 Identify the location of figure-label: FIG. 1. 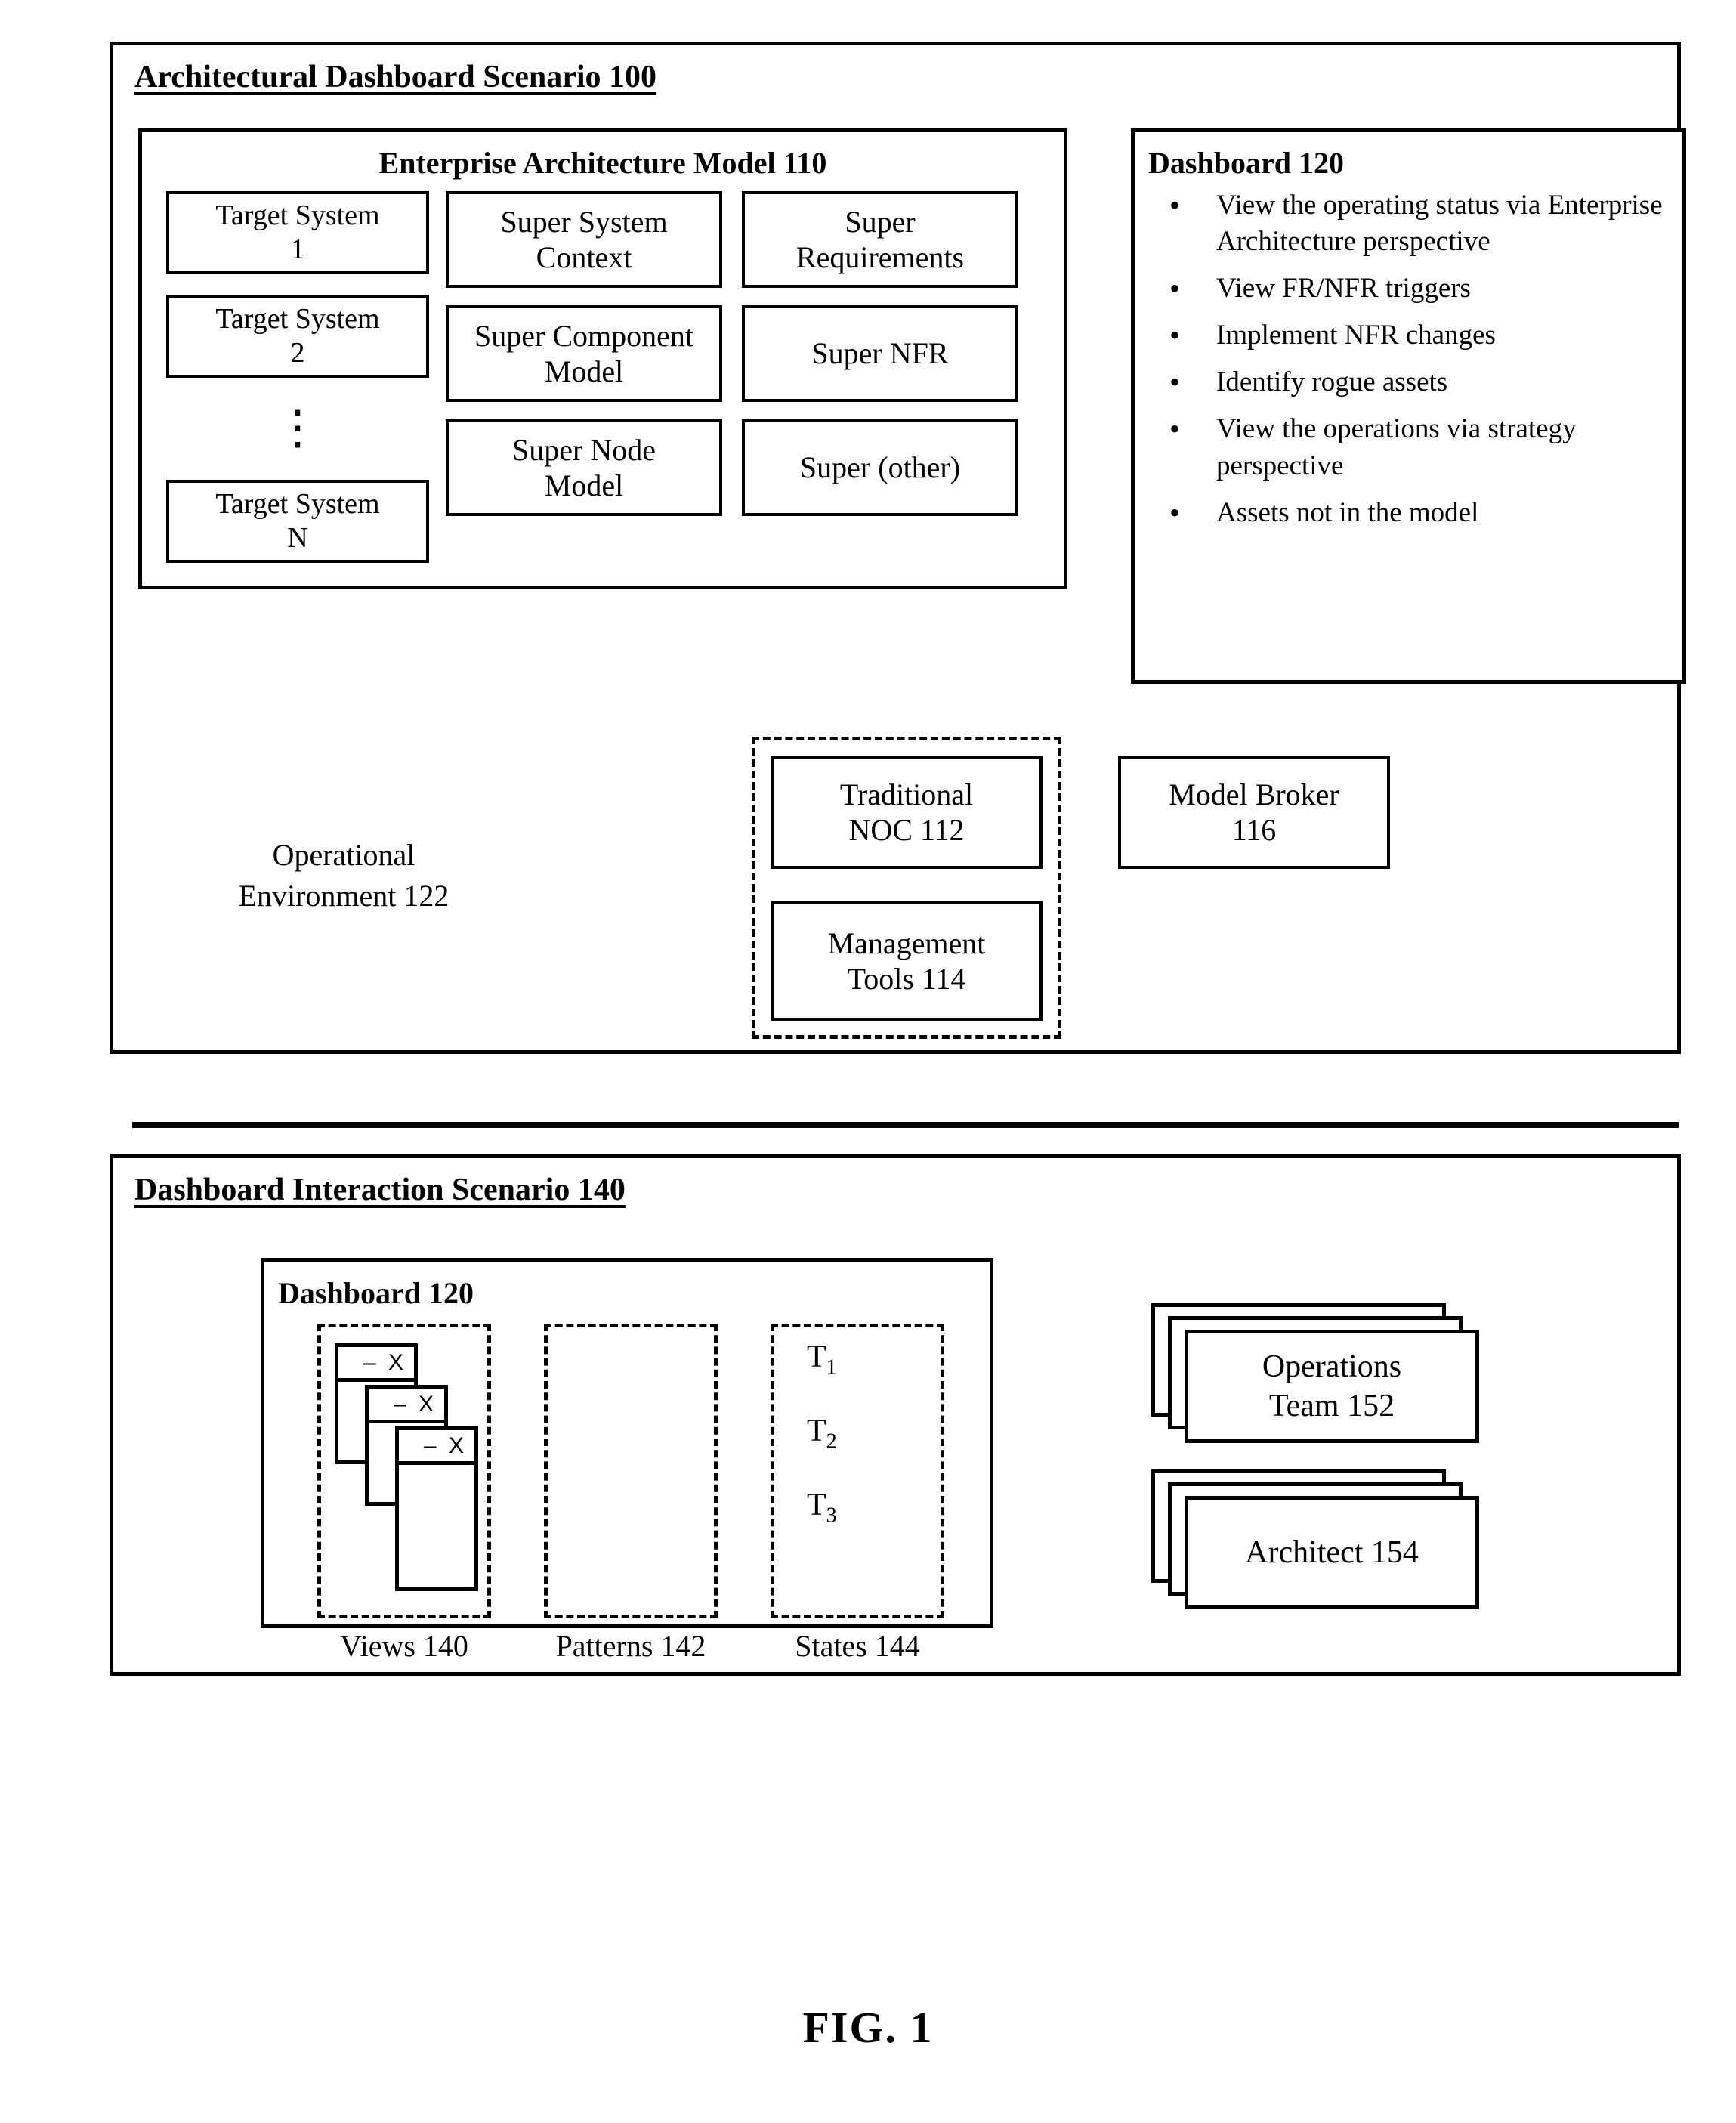
(868, 2027).